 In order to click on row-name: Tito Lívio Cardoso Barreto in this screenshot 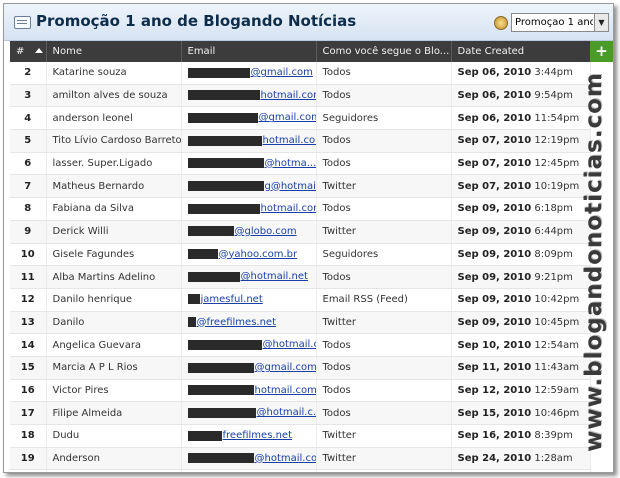, I will do `click(114, 141)`.